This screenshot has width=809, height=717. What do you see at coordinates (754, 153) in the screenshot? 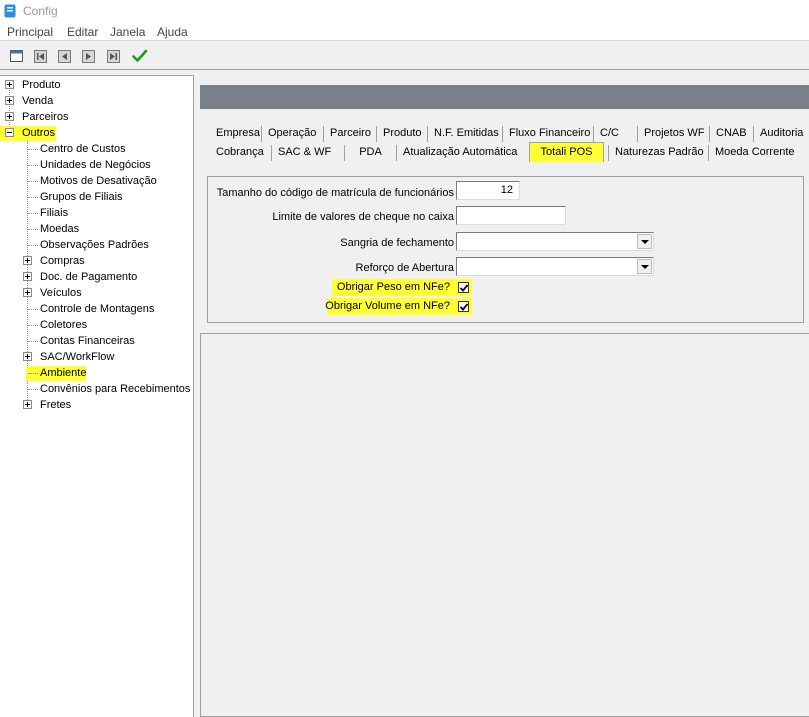
I see `tab-moeda-corrente: Moeda Corrente` at bounding box center [754, 153].